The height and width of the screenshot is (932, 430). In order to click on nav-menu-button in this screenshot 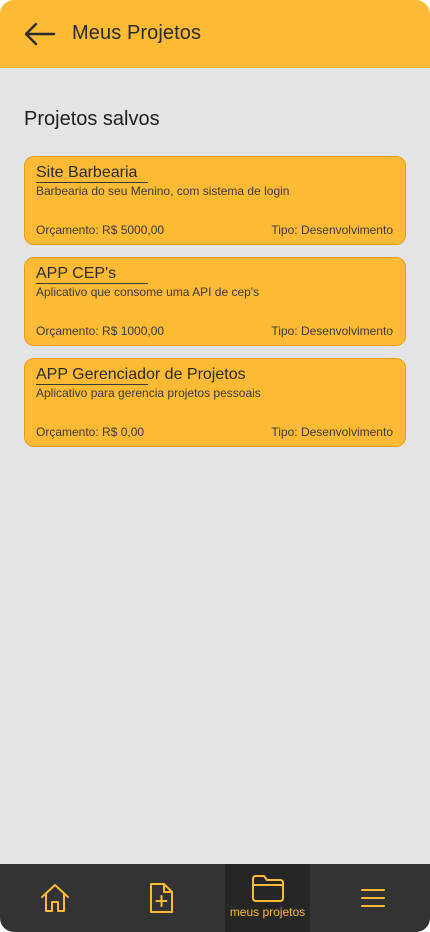, I will do `click(373, 898)`.